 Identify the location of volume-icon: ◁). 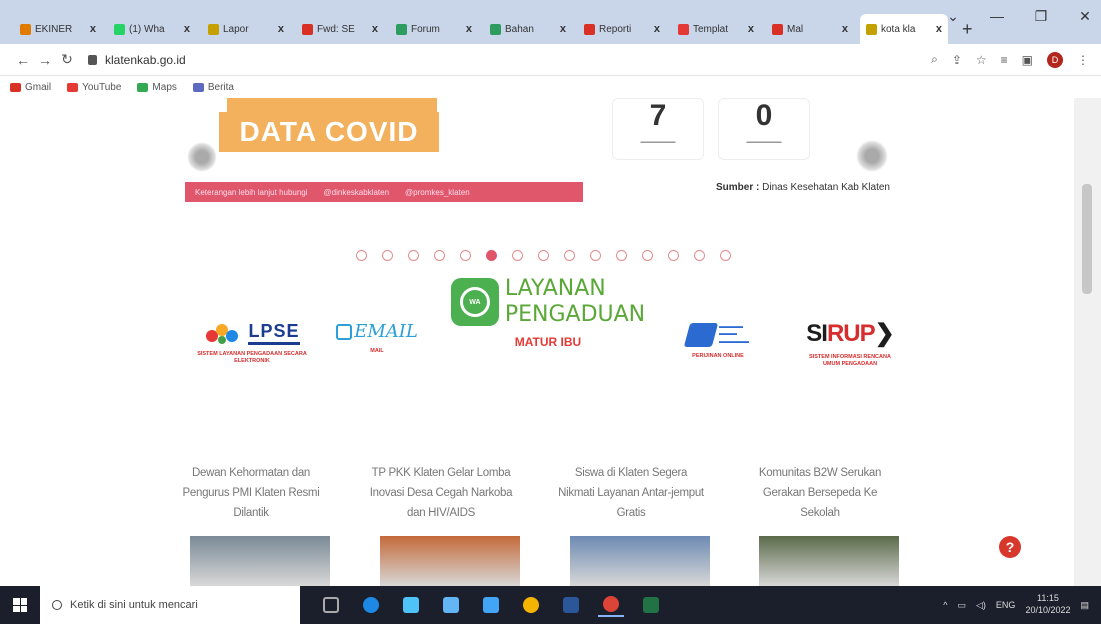
(981, 605).